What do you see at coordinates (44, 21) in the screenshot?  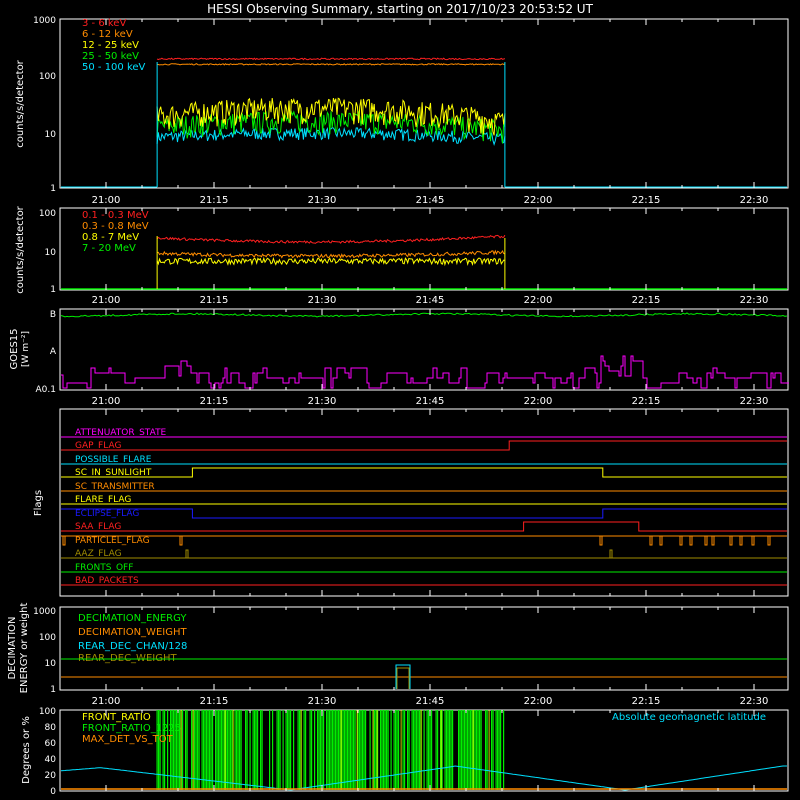 I see `low-energy-ytick: 1000` at bounding box center [44, 21].